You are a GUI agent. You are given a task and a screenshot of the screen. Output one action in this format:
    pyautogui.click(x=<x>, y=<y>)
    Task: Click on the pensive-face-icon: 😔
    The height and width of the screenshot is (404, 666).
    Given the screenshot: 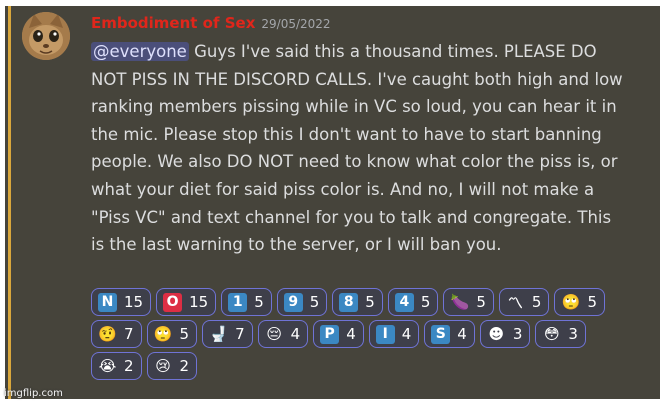 What is the action you would take?
    pyautogui.click(x=274, y=334)
    